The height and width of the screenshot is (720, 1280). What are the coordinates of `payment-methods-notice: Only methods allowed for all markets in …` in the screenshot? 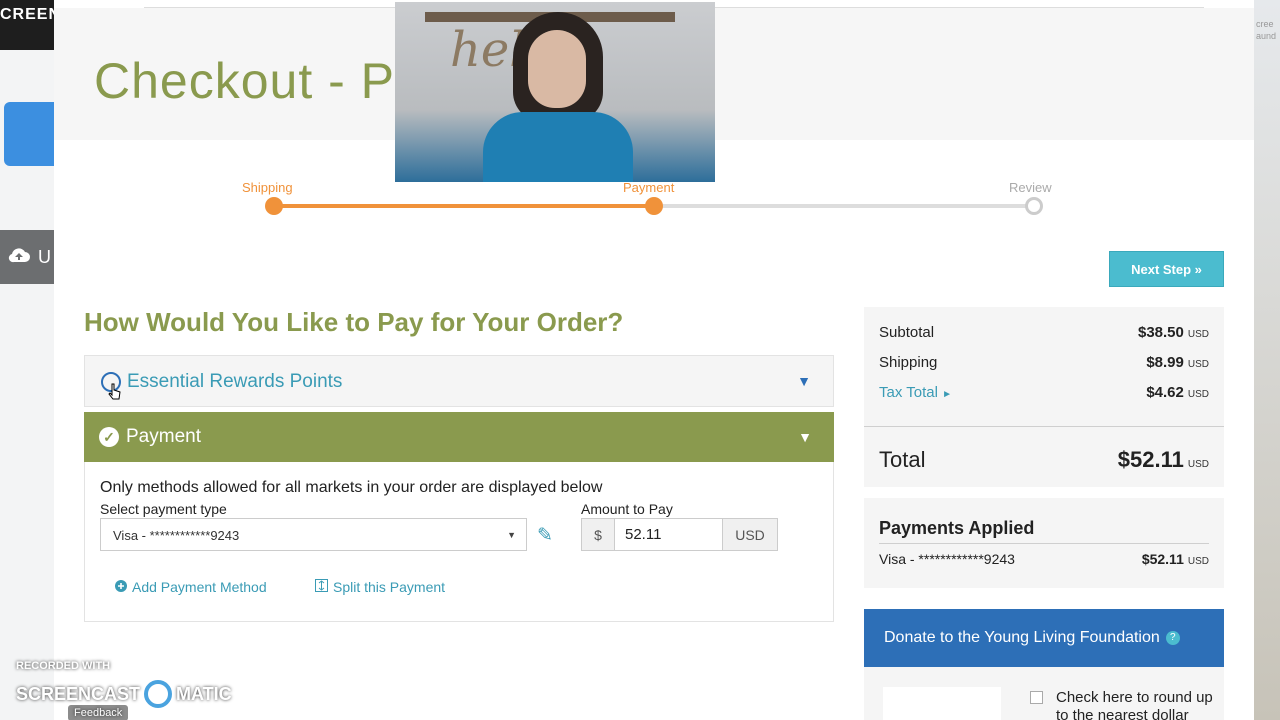 It's located at (351, 487).